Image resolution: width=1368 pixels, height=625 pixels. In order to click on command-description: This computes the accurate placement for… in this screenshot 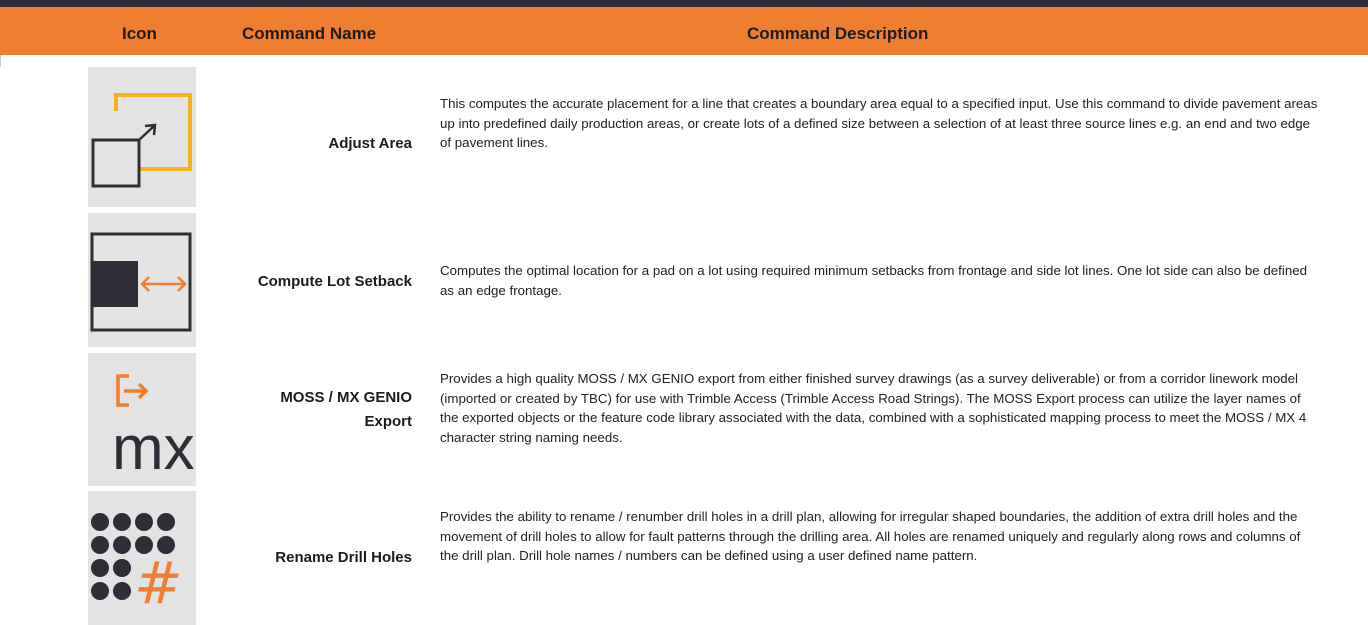, I will do `click(879, 123)`.